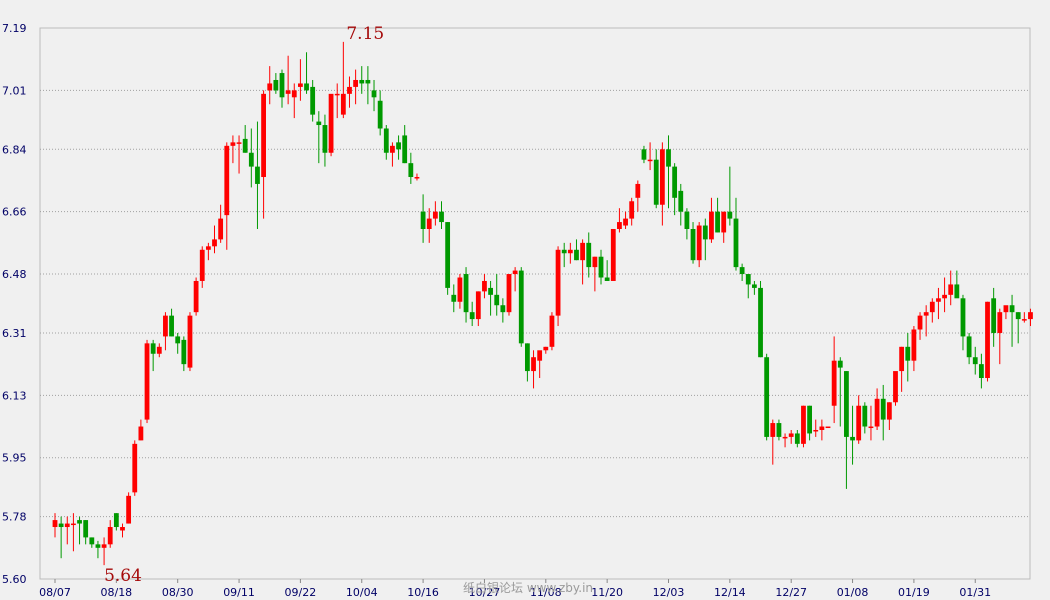  Describe the element at coordinates (975, 592) in the screenshot. I see `x-tick-label: 01/31` at that location.